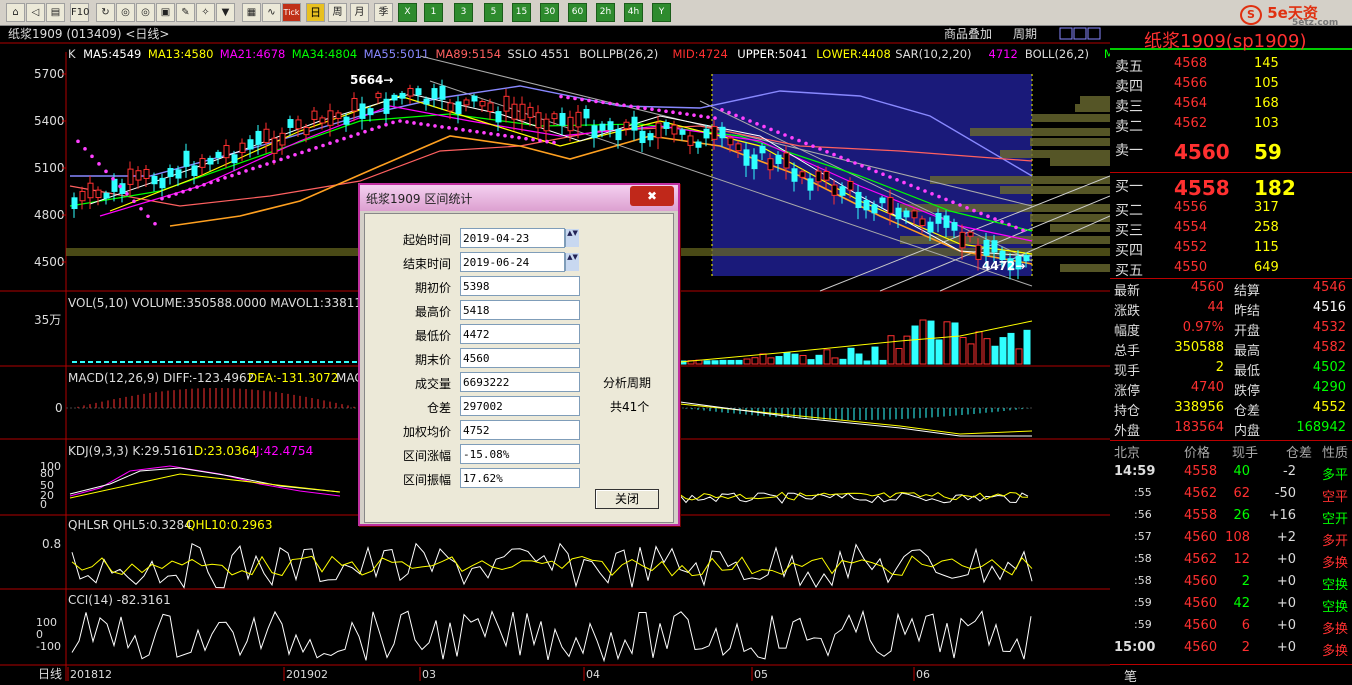 This screenshot has height=685, width=1352. I want to click on stat-field-3: 5418, so click(520, 310).